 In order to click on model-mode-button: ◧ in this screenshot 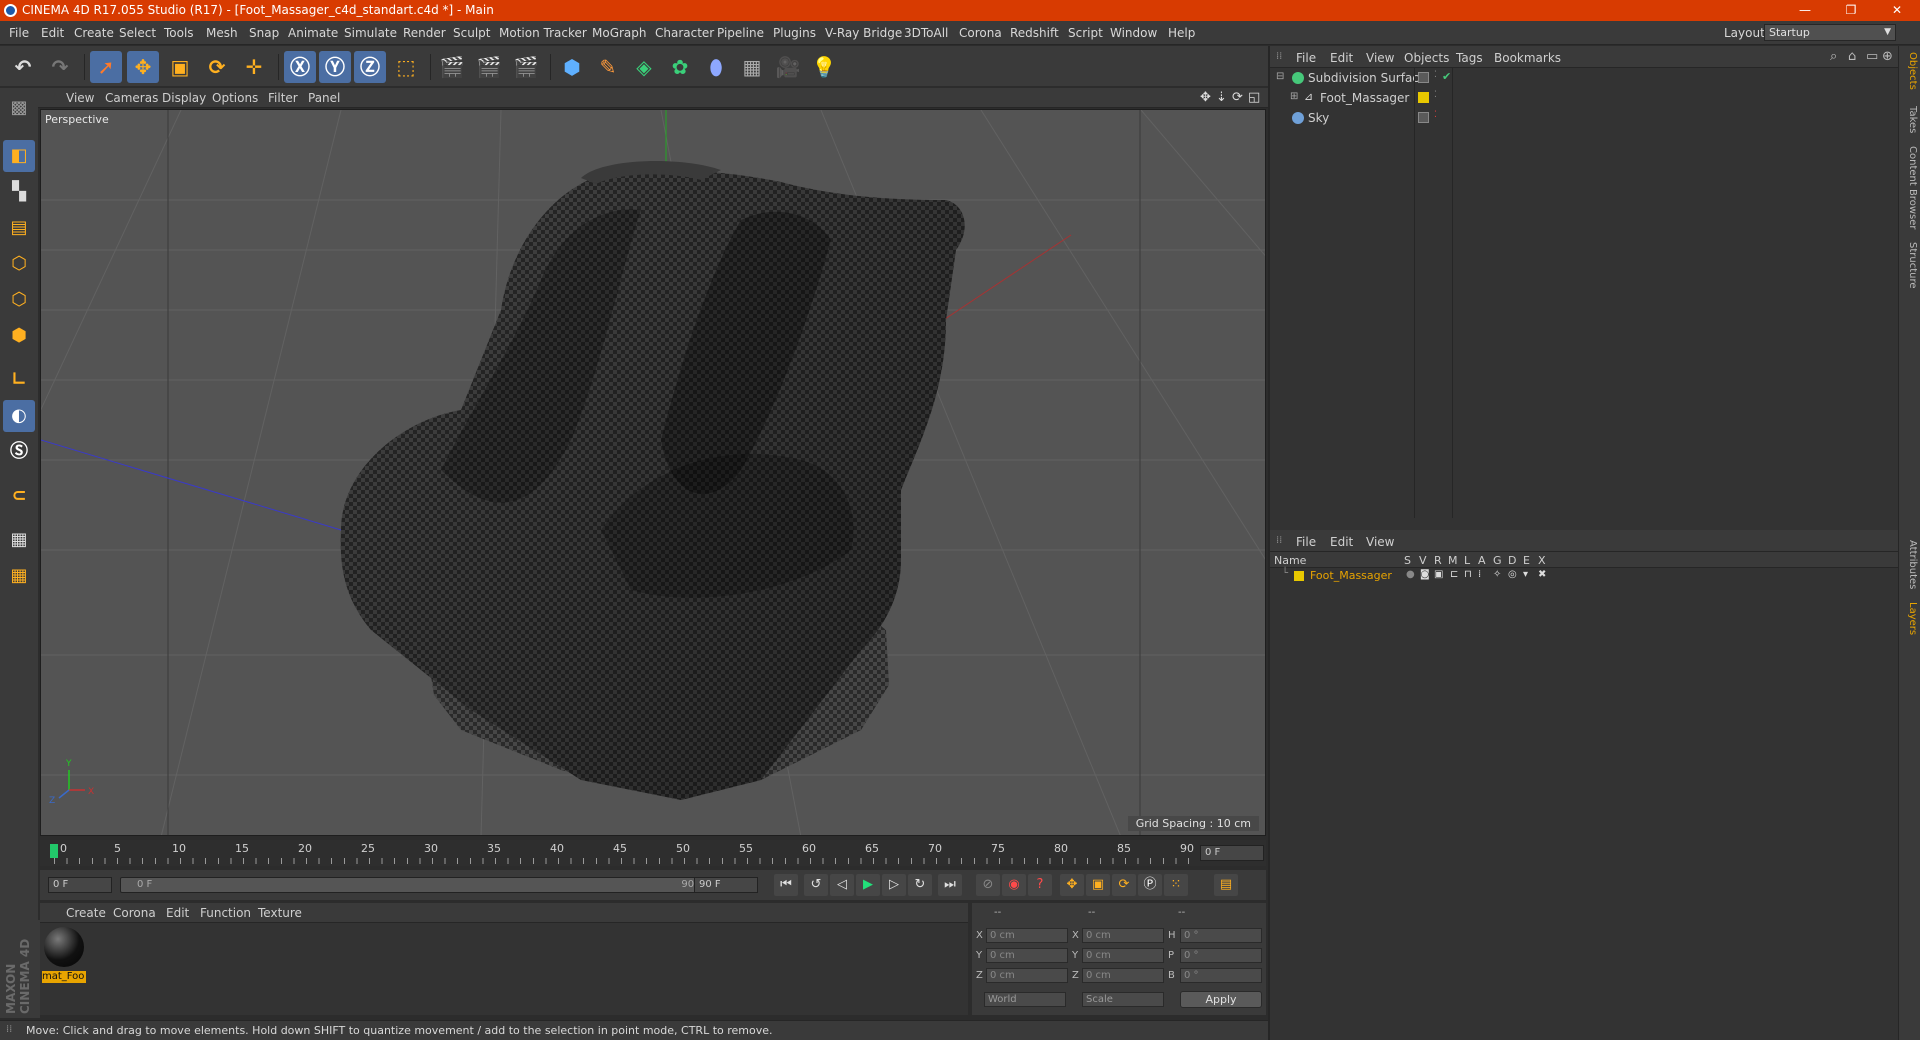, I will do `click(19, 156)`.